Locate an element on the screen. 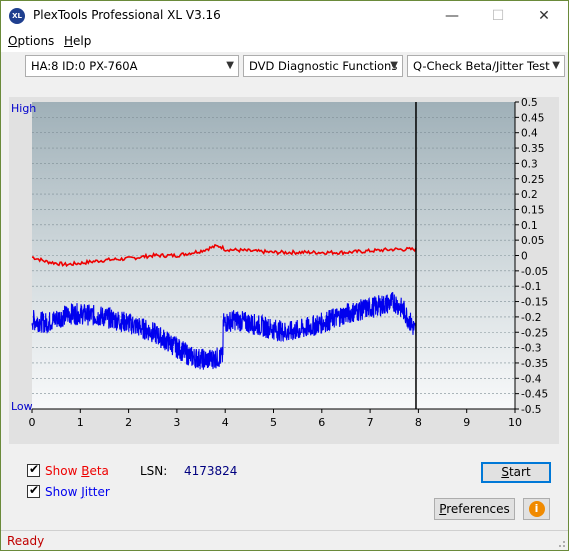  x-tick-label: 5 is located at coordinates (273, 422).